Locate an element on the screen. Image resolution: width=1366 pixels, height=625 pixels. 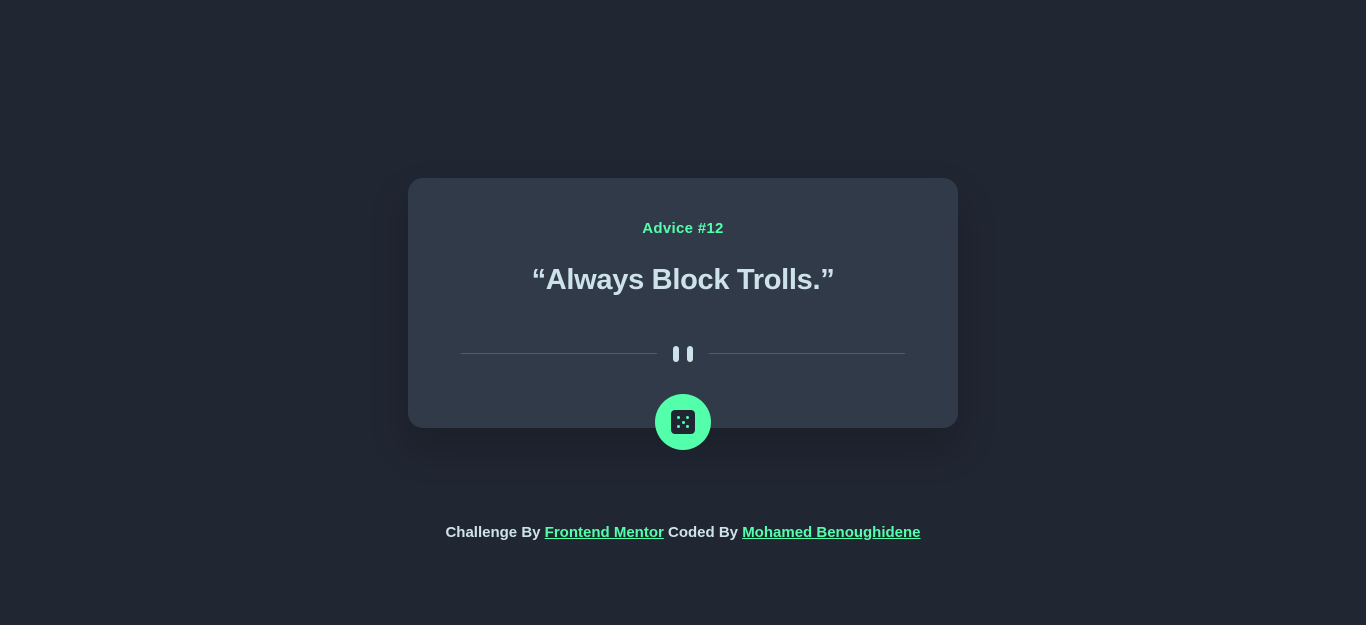
divider is located at coordinates (683, 354).